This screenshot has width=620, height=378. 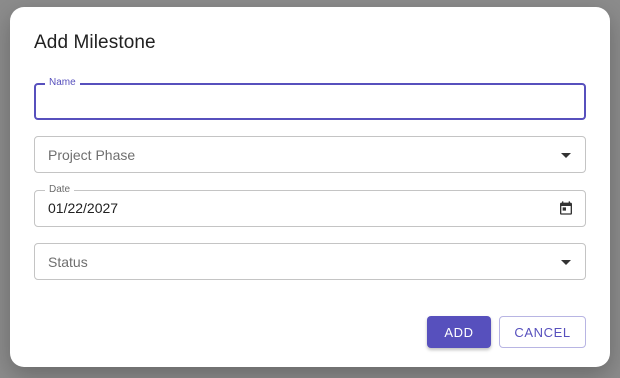 I want to click on project-phase-select: Project Phase, so click(x=310, y=154).